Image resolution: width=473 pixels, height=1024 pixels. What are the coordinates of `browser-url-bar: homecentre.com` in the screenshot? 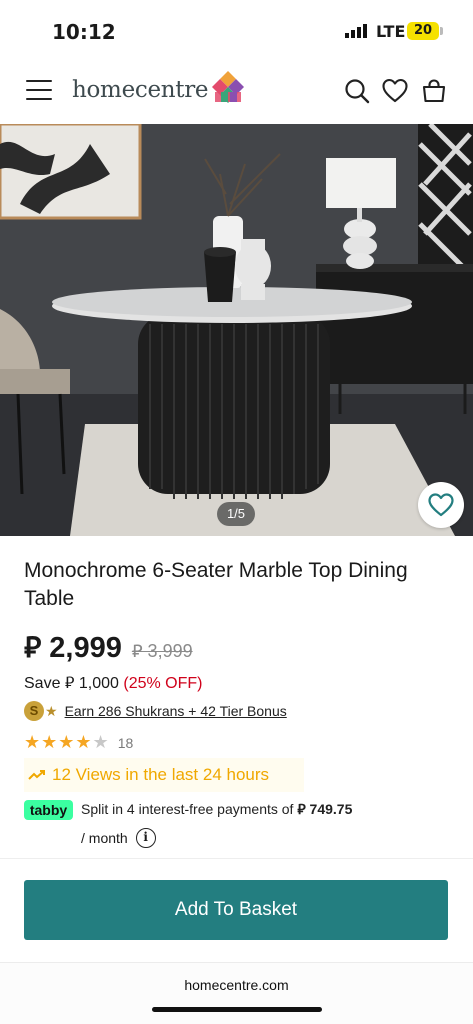 It's located at (236, 993).